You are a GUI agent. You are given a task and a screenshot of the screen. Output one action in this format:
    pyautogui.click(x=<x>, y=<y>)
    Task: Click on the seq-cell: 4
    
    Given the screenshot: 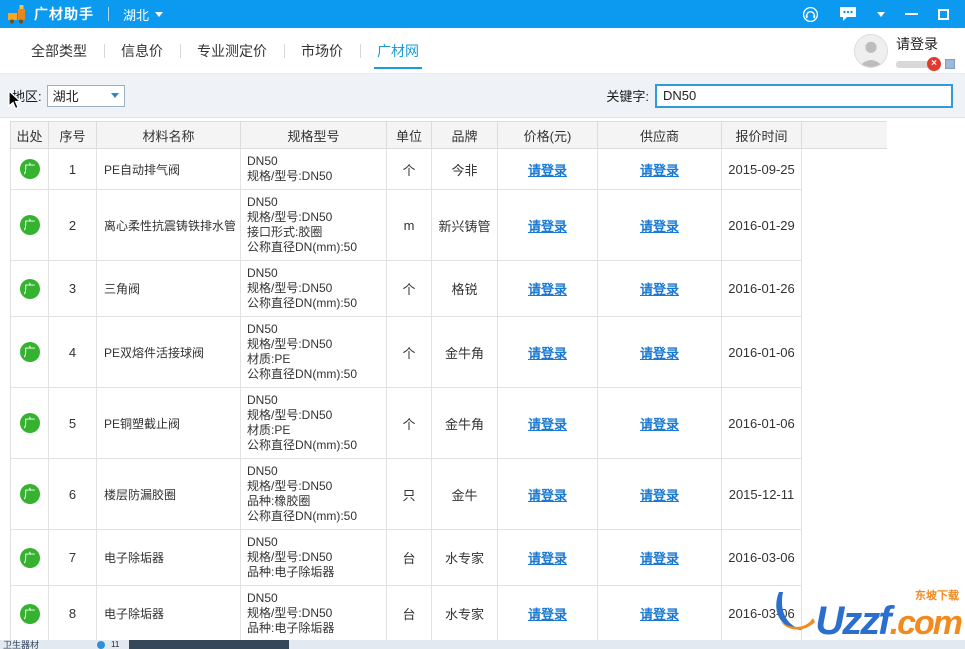 What is the action you would take?
    pyautogui.click(x=72, y=352)
    